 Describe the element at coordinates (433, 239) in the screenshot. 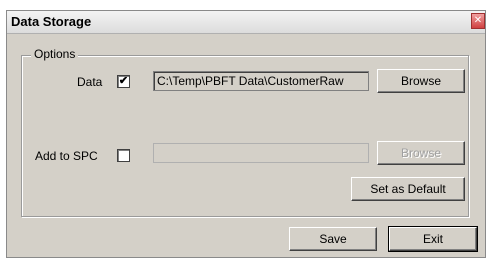

I see `exit-button: Exit` at that location.